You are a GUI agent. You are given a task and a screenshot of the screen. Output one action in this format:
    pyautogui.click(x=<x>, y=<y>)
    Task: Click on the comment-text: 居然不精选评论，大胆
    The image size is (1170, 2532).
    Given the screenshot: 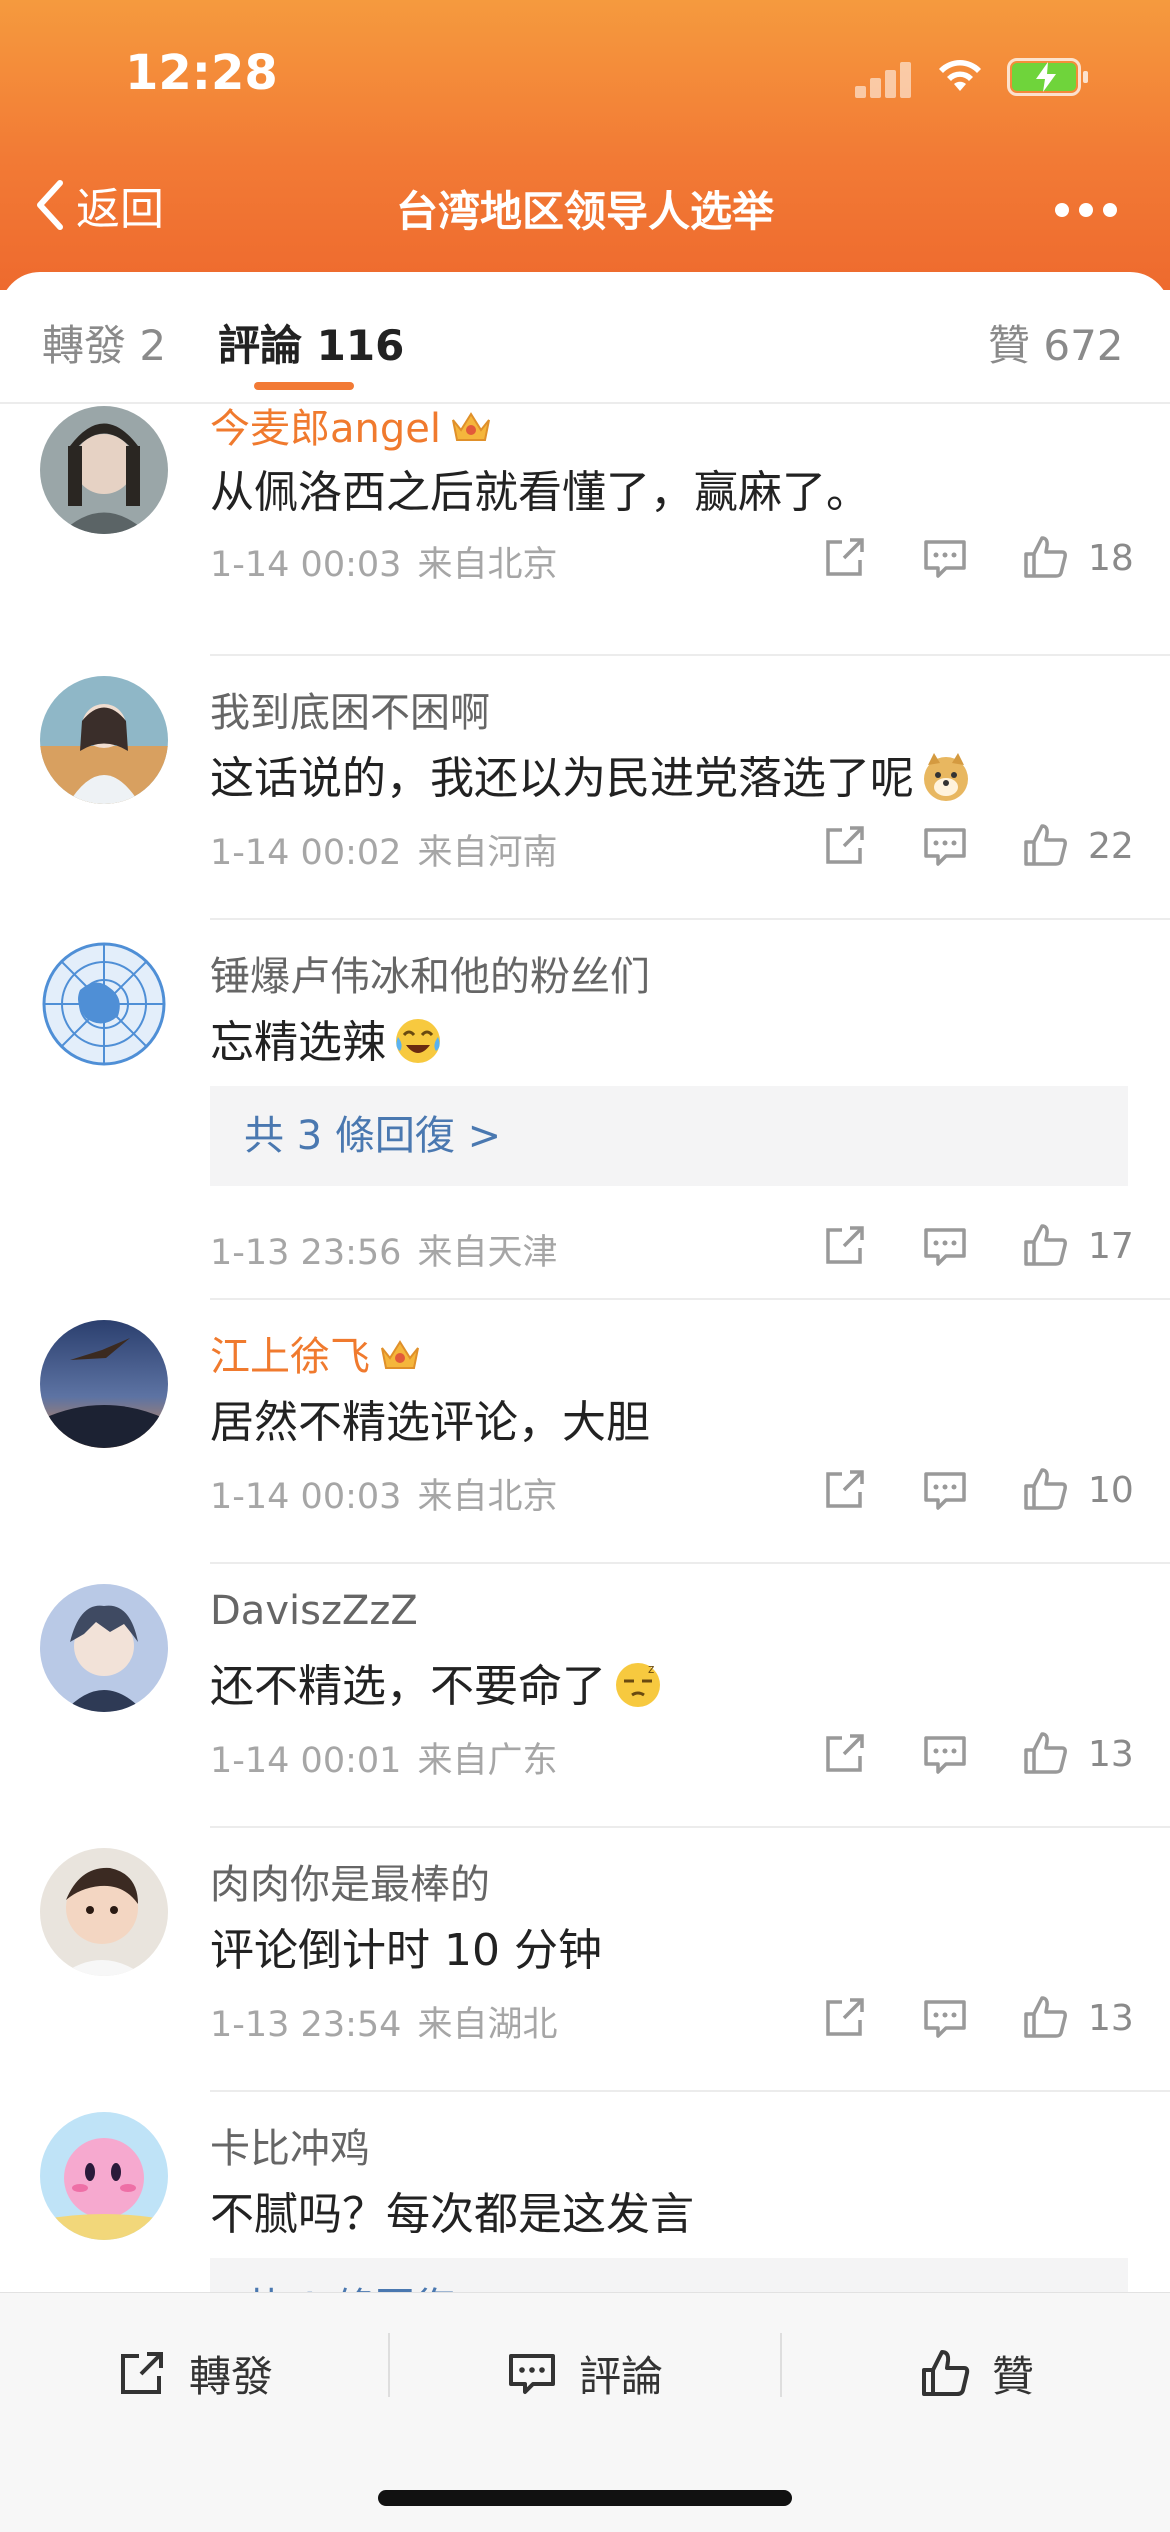 What is the action you would take?
    pyautogui.click(x=430, y=1422)
    